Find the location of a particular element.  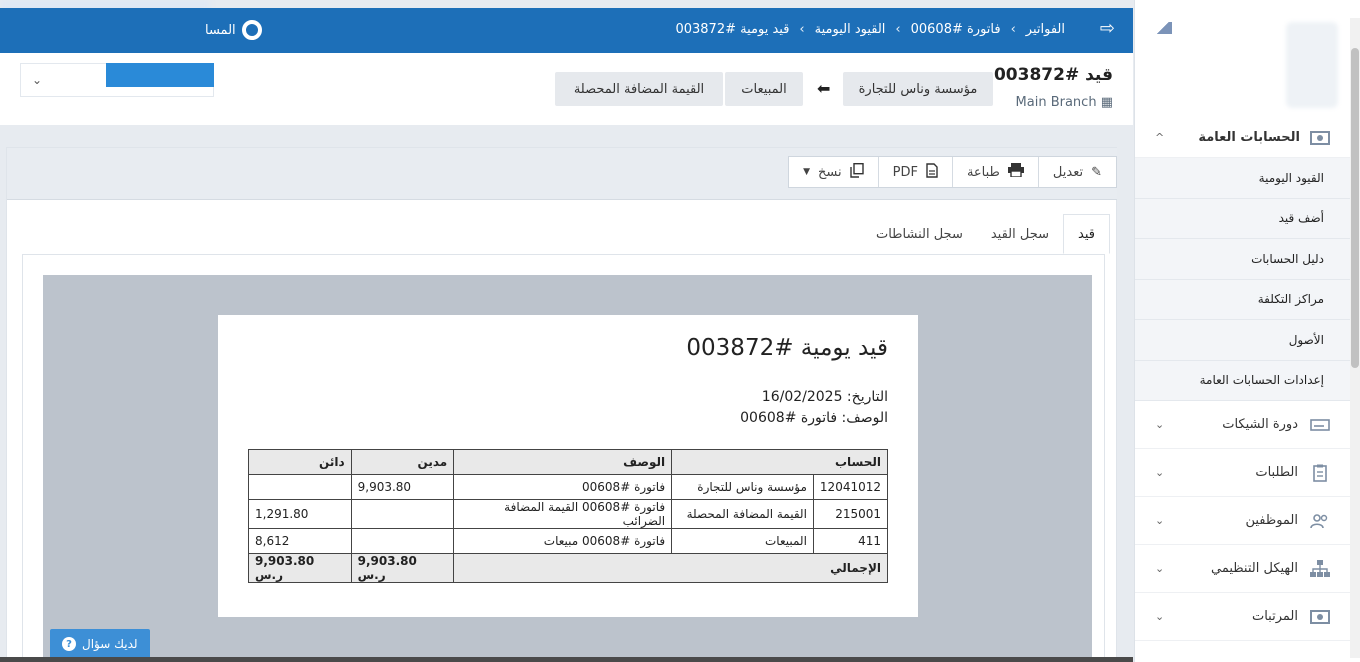

sidebar-item-org-structure: الهيكل التنظيمي ⌄ is located at coordinates (1247, 569).